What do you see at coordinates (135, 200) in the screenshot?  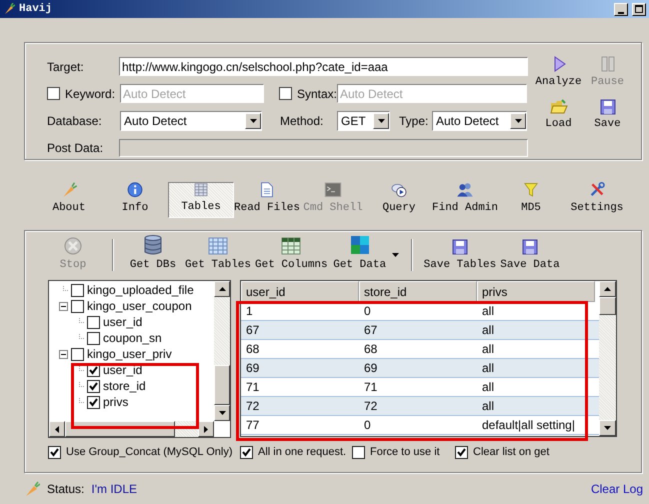 I see `tab: Info` at bounding box center [135, 200].